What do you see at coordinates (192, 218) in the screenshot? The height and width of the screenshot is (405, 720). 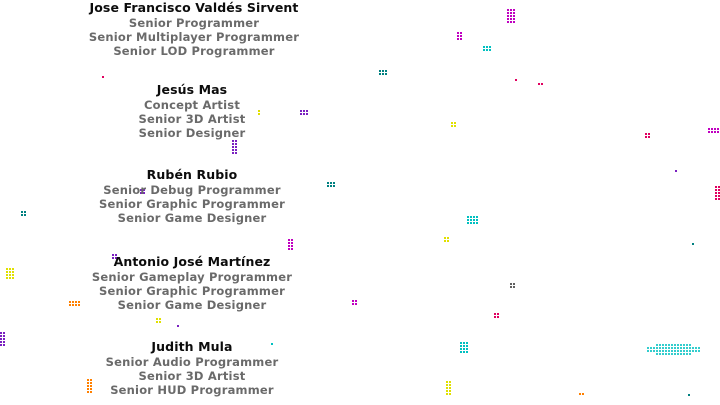 I see `credit-role: Senior Game Designer` at bounding box center [192, 218].